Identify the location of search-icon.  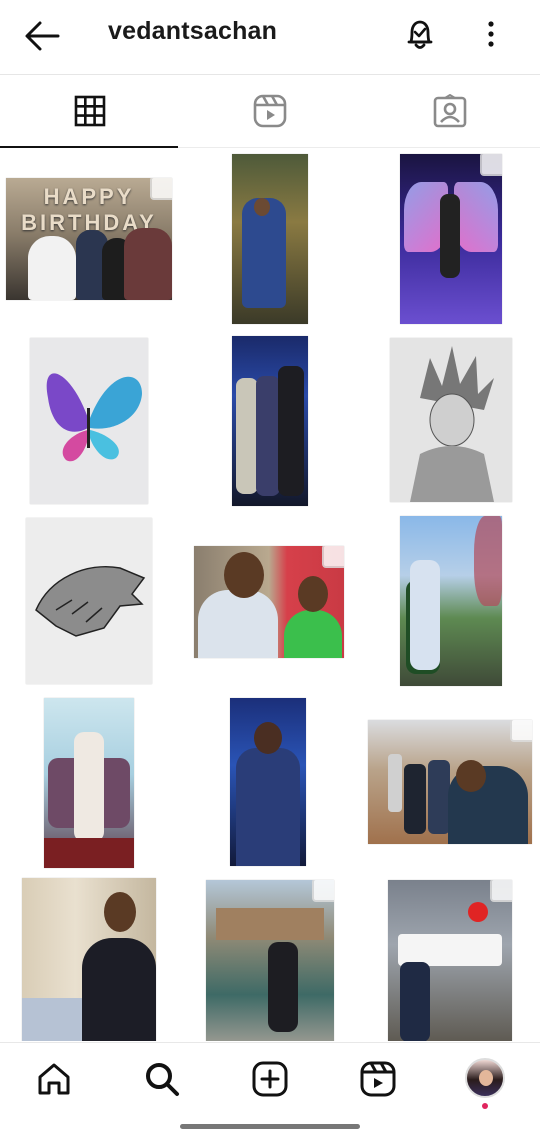
(162, 1079).